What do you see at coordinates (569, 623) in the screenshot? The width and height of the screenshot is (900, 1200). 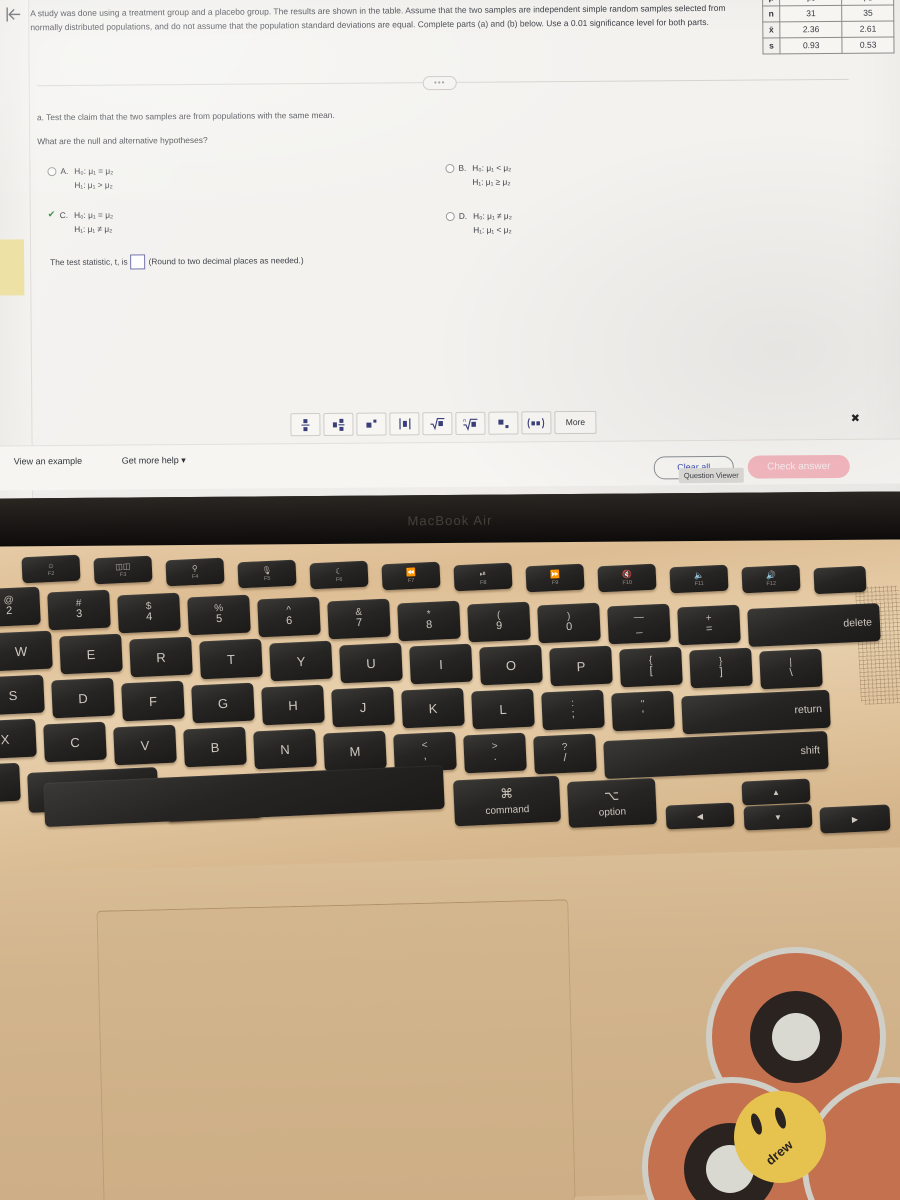 I see `key-0: ) 0` at bounding box center [569, 623].